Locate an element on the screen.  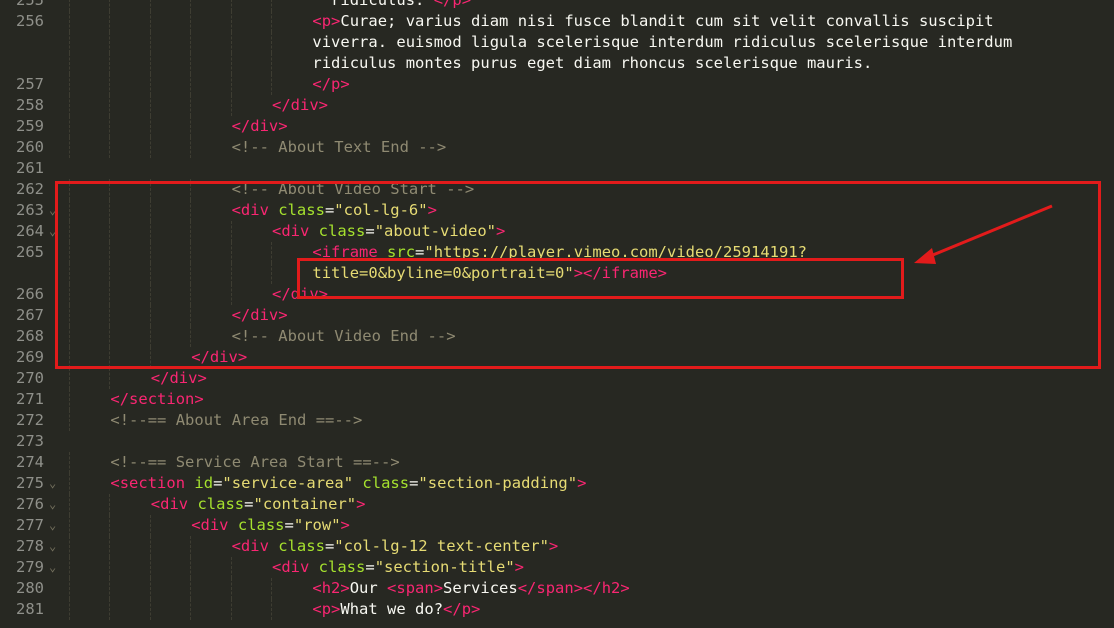
code-line: 279 ⌄ <div class="section-title"> is located at coordinates (557, 567).